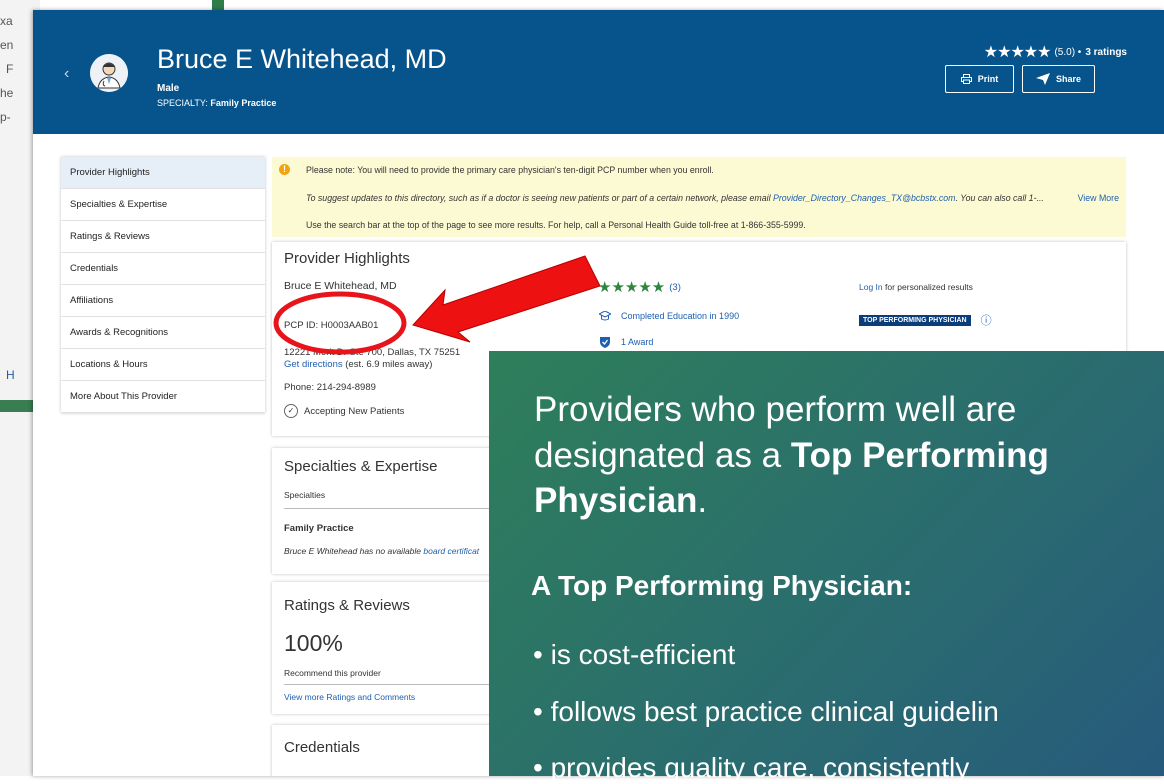 This screenshot has height=784, width=1164. I want to click on callout-bullet: • provides quality care, consistently, so click(751, 767).